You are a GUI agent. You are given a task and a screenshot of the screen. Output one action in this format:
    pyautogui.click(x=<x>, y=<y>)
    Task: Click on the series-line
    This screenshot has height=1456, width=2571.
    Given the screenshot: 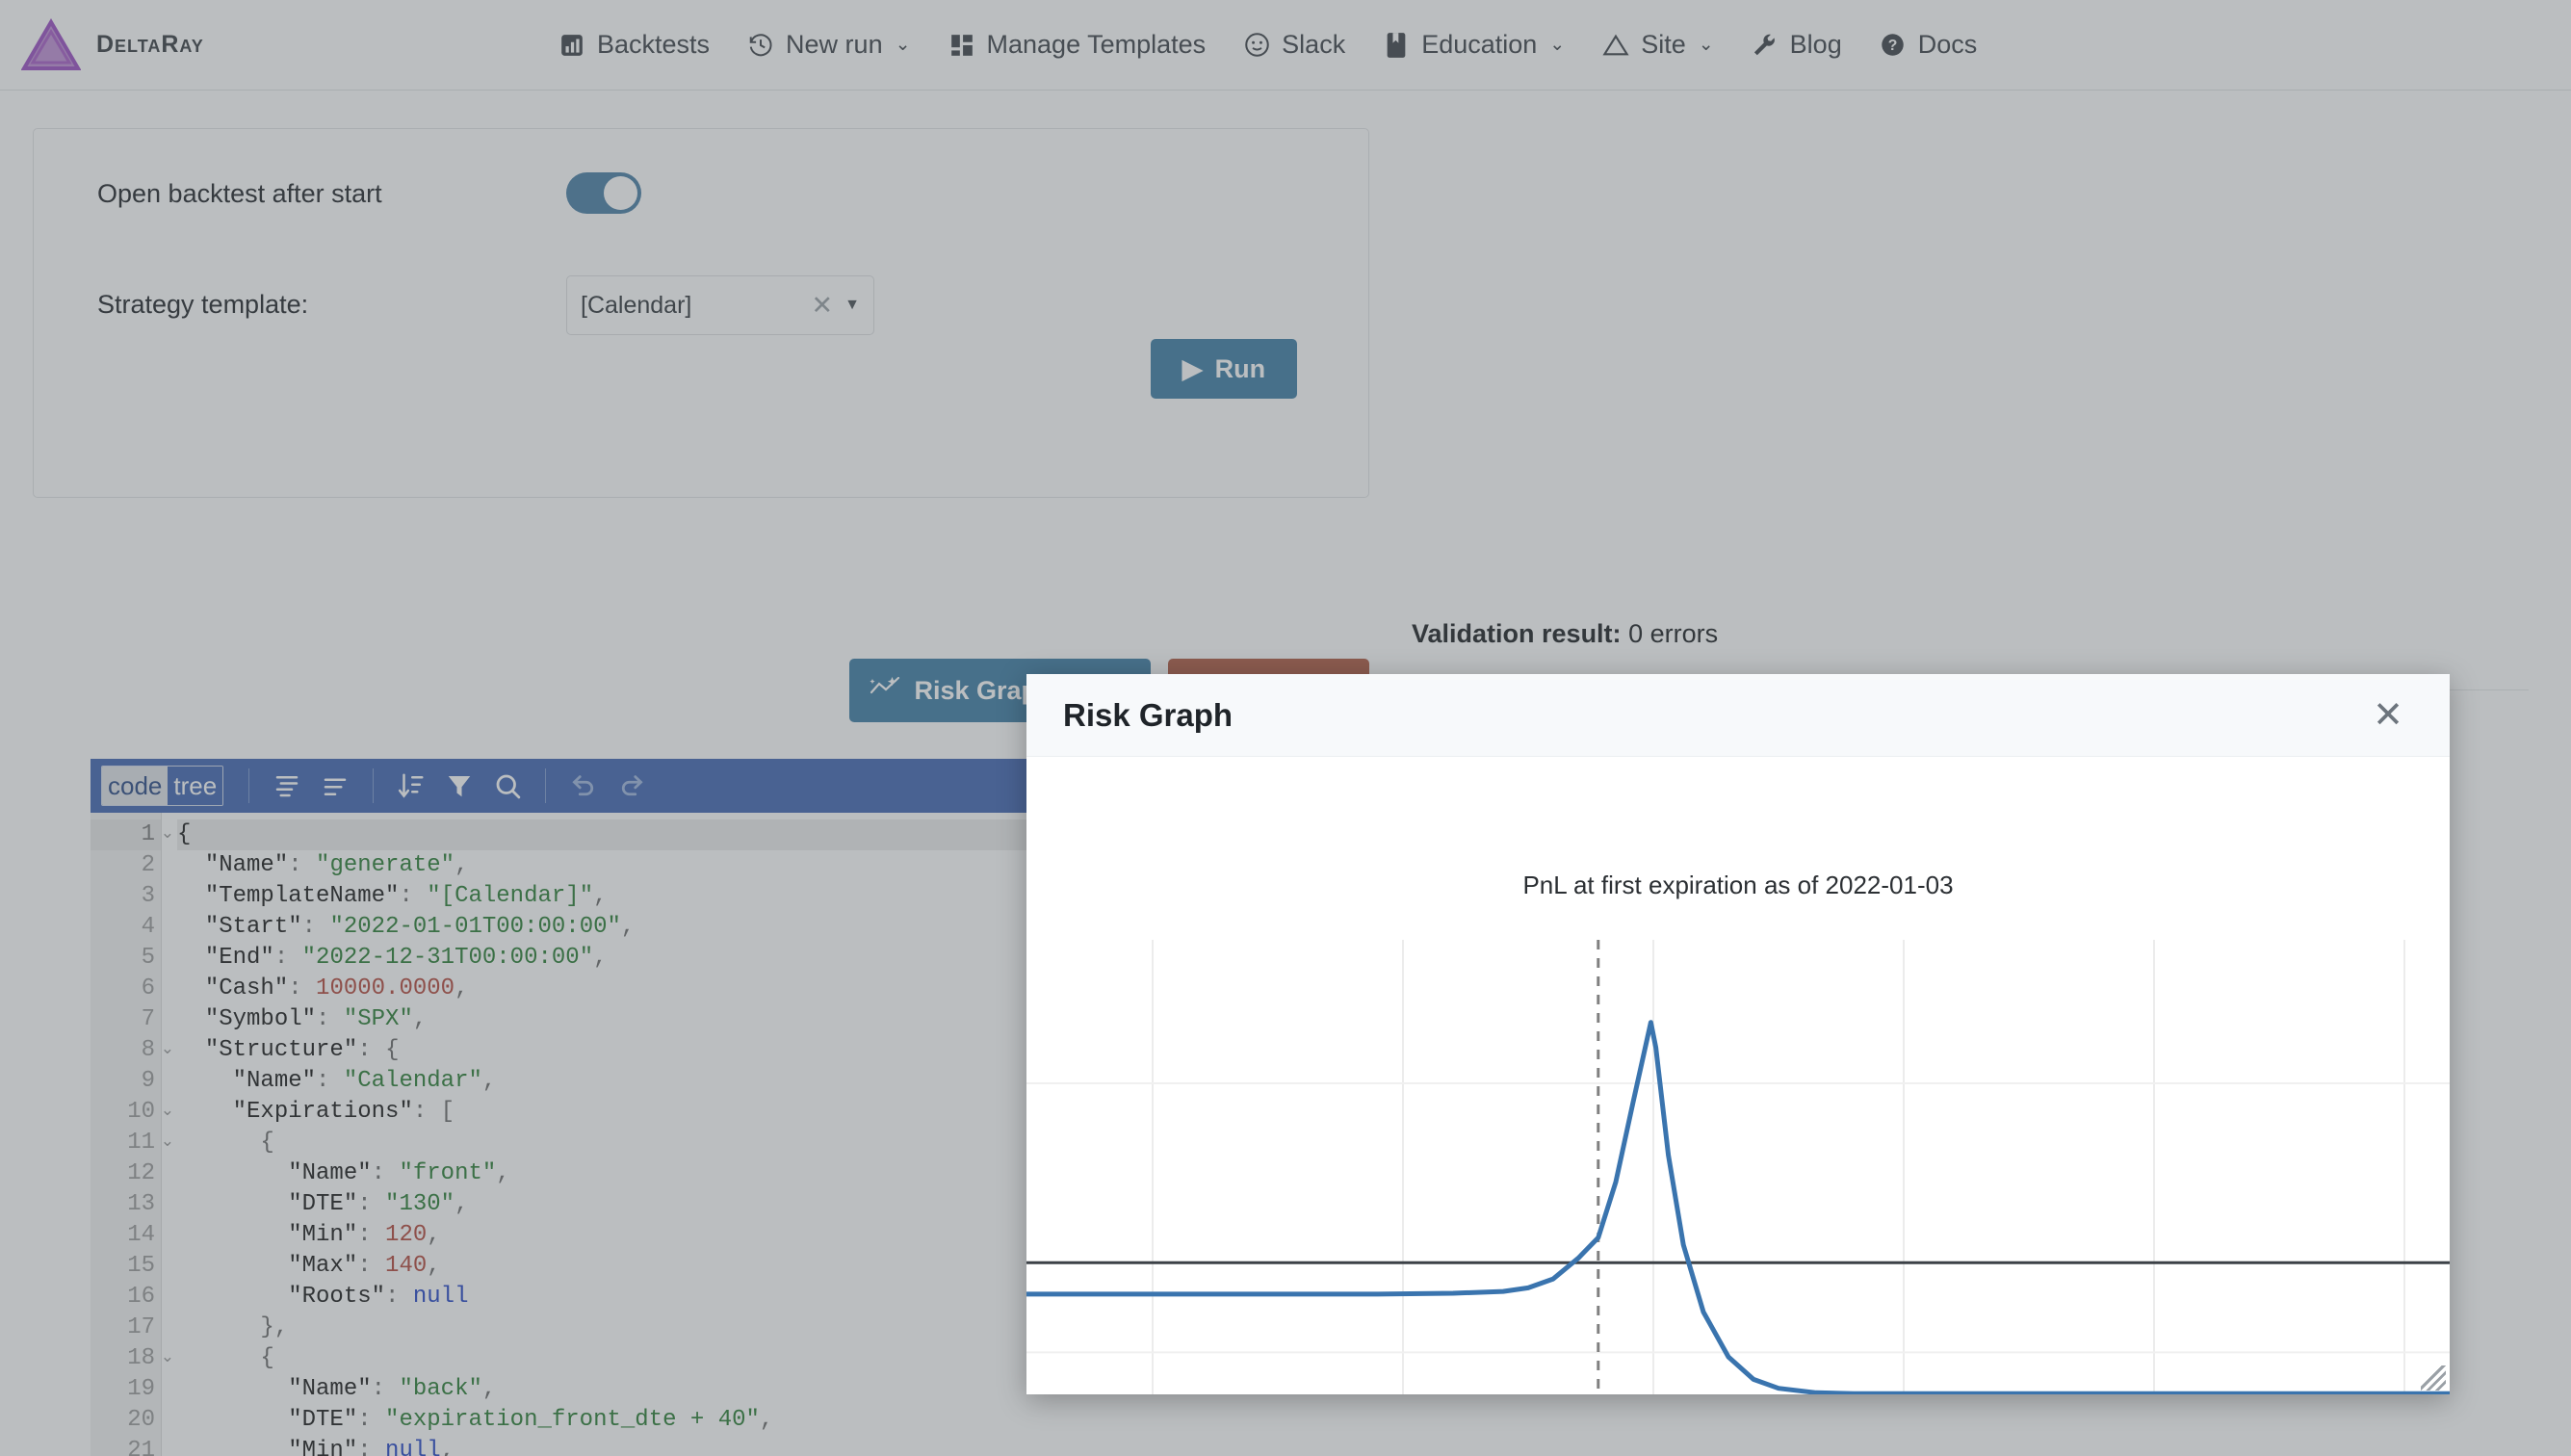 What is the action you would take?
    pyautogui.click(x=1738, y=1207)
    